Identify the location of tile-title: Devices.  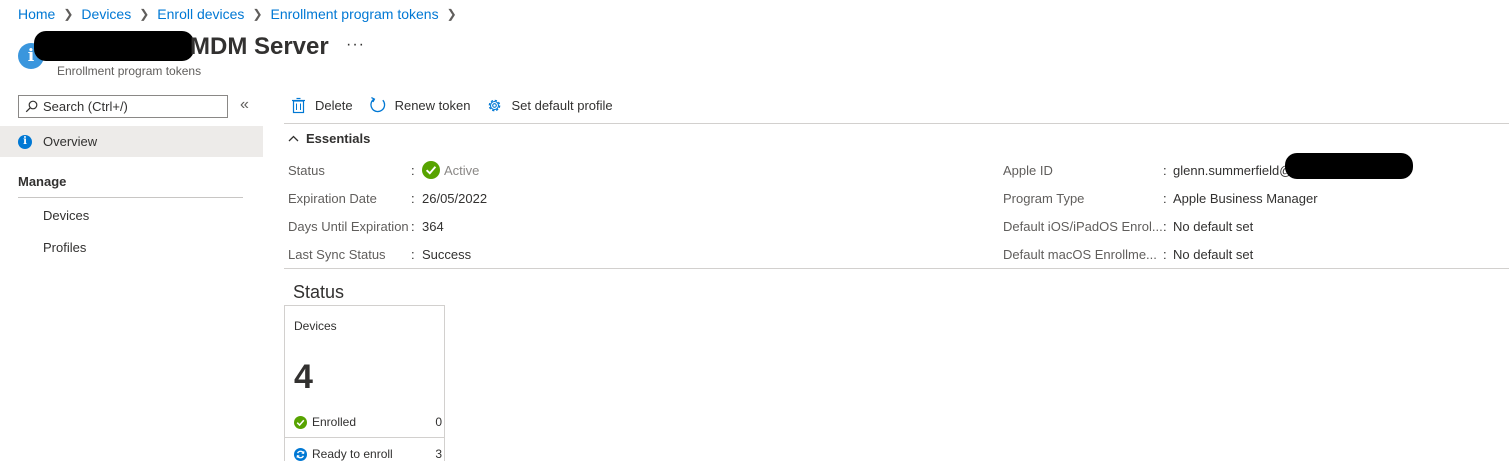
(315, 326).